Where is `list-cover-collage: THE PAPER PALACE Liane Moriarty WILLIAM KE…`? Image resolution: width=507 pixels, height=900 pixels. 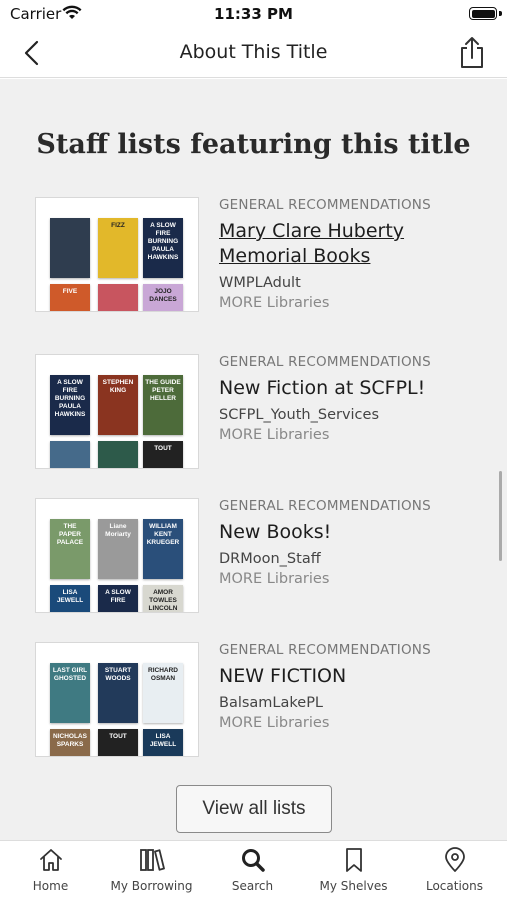 list-cover-collage: THE PAPER PALACE Liane Moriarty WILLIAM KE… is located at coordinates (117, 555).